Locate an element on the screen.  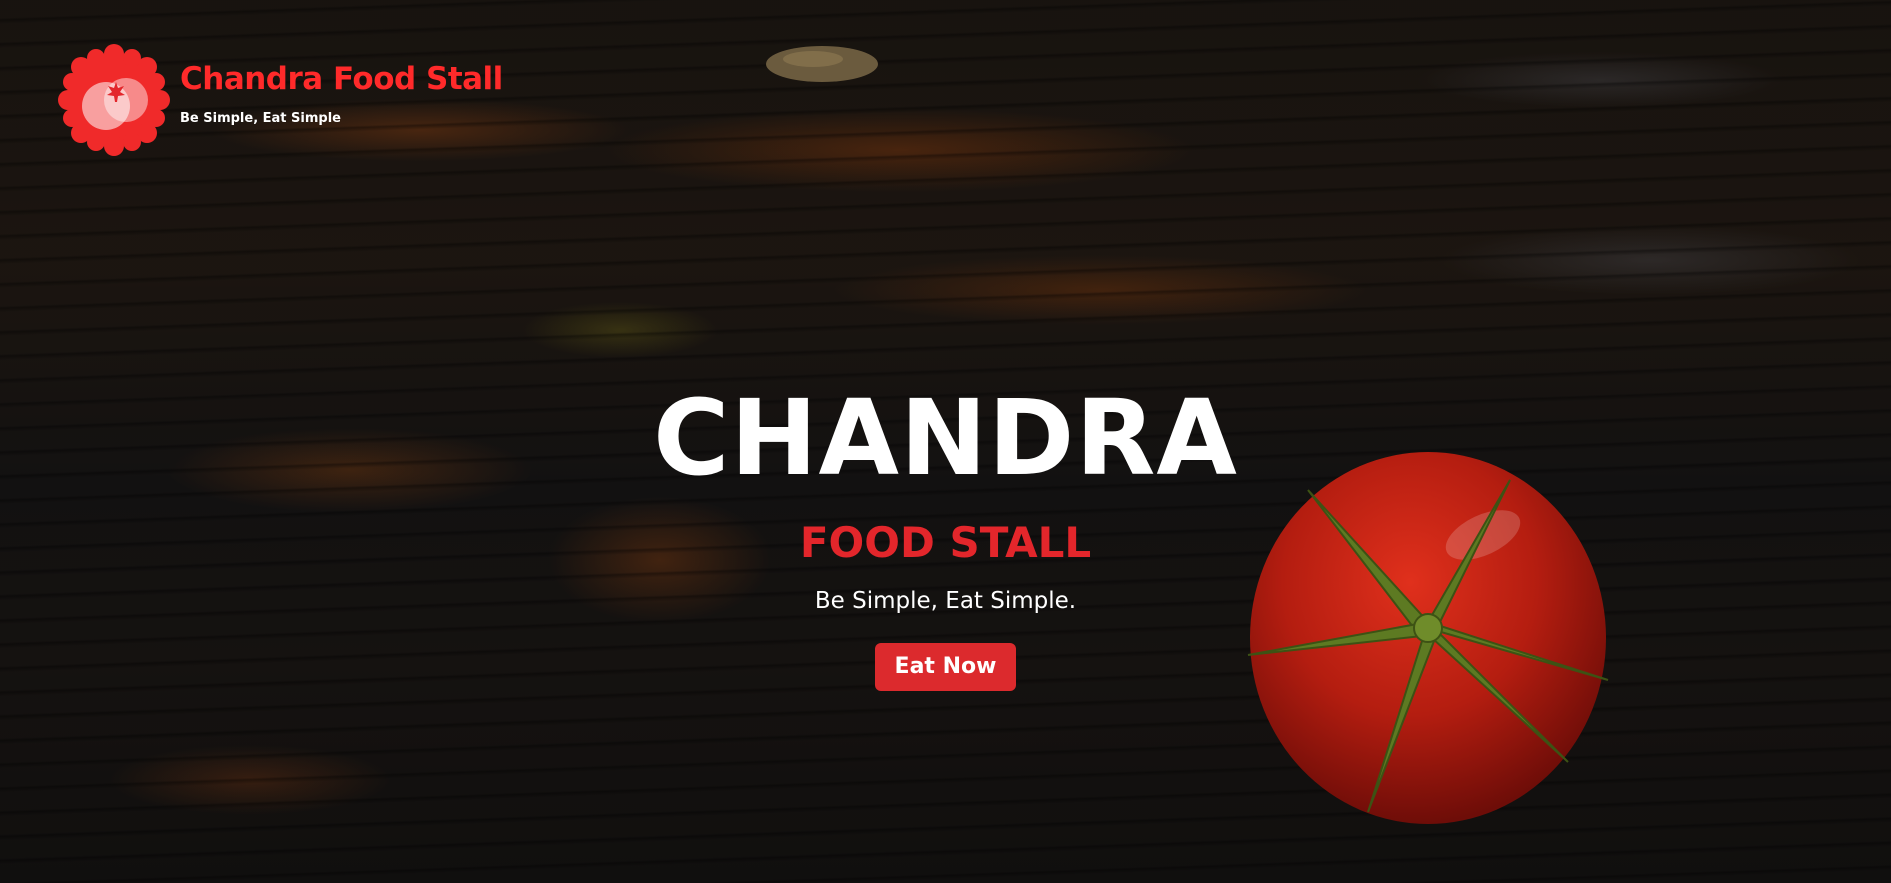
eat-now-button: Eat Now is located at coordinates (945, 667).